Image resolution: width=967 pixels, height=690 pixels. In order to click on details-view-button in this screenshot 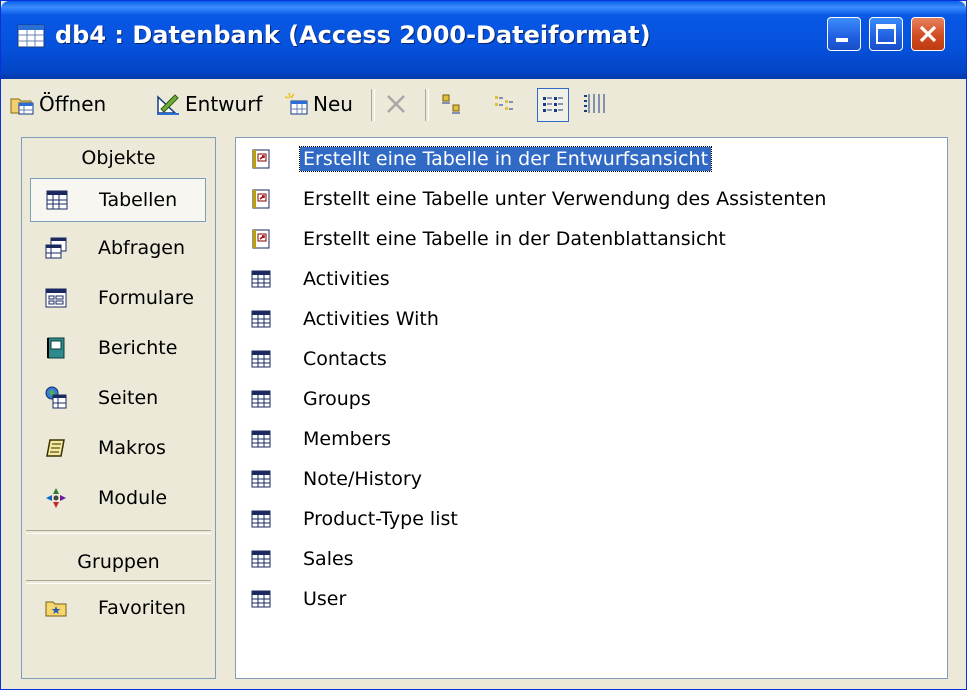, I will do `click(596, 104)`.